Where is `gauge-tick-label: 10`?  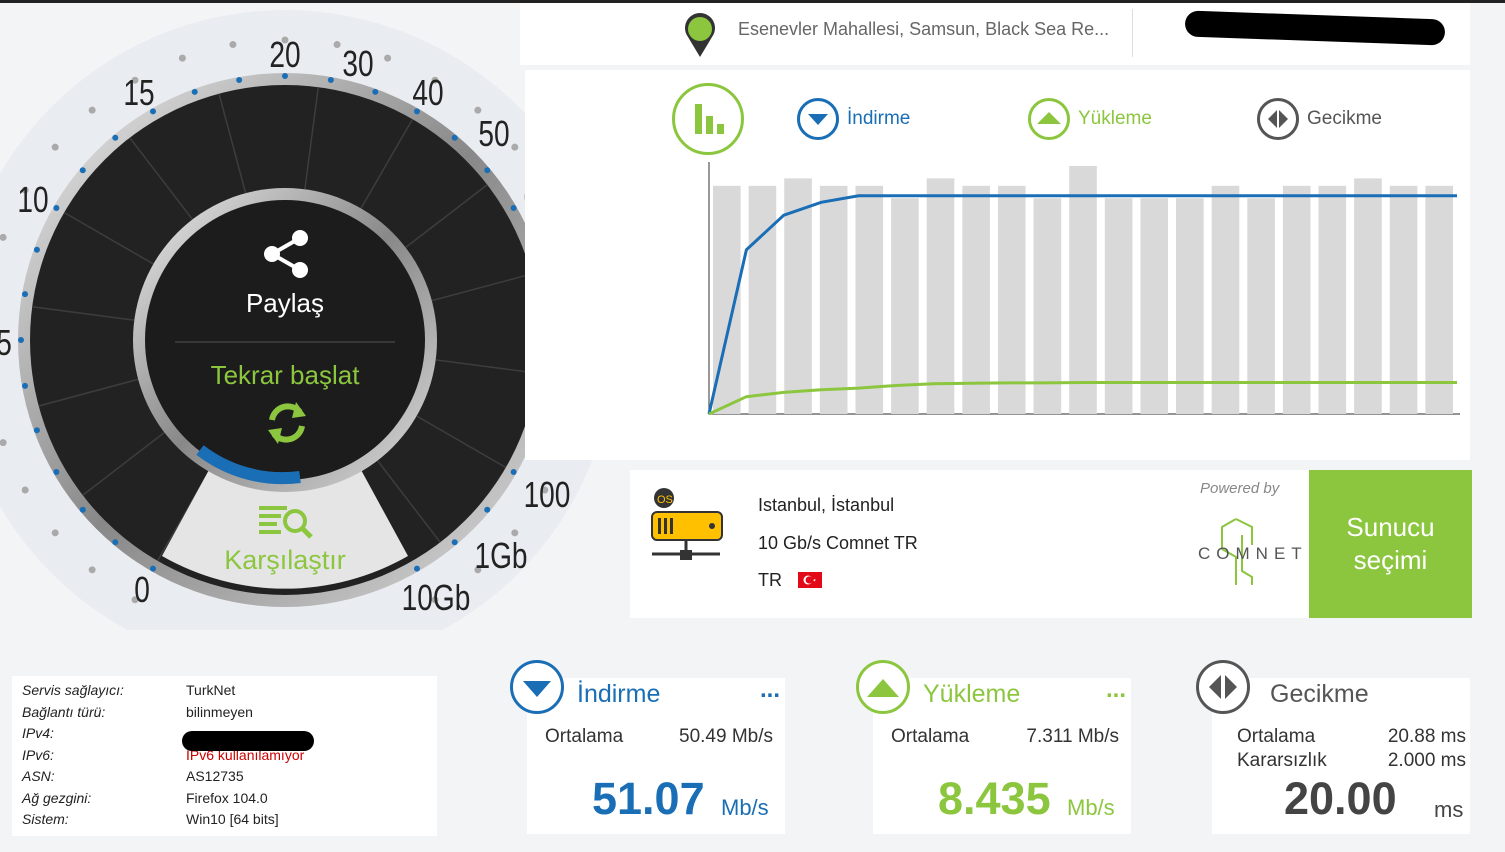
gauge-tick-label: 10 is located at coordinates (33, 199).